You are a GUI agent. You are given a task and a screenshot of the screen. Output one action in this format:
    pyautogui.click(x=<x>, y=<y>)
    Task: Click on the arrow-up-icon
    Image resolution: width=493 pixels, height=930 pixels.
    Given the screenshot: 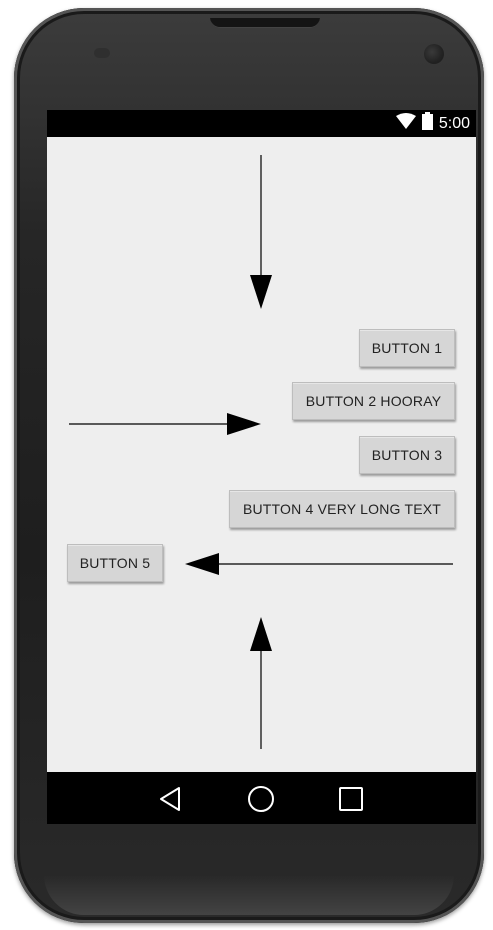 What is the action you would take?
    pyautogui.click(x=261, y=683)
    